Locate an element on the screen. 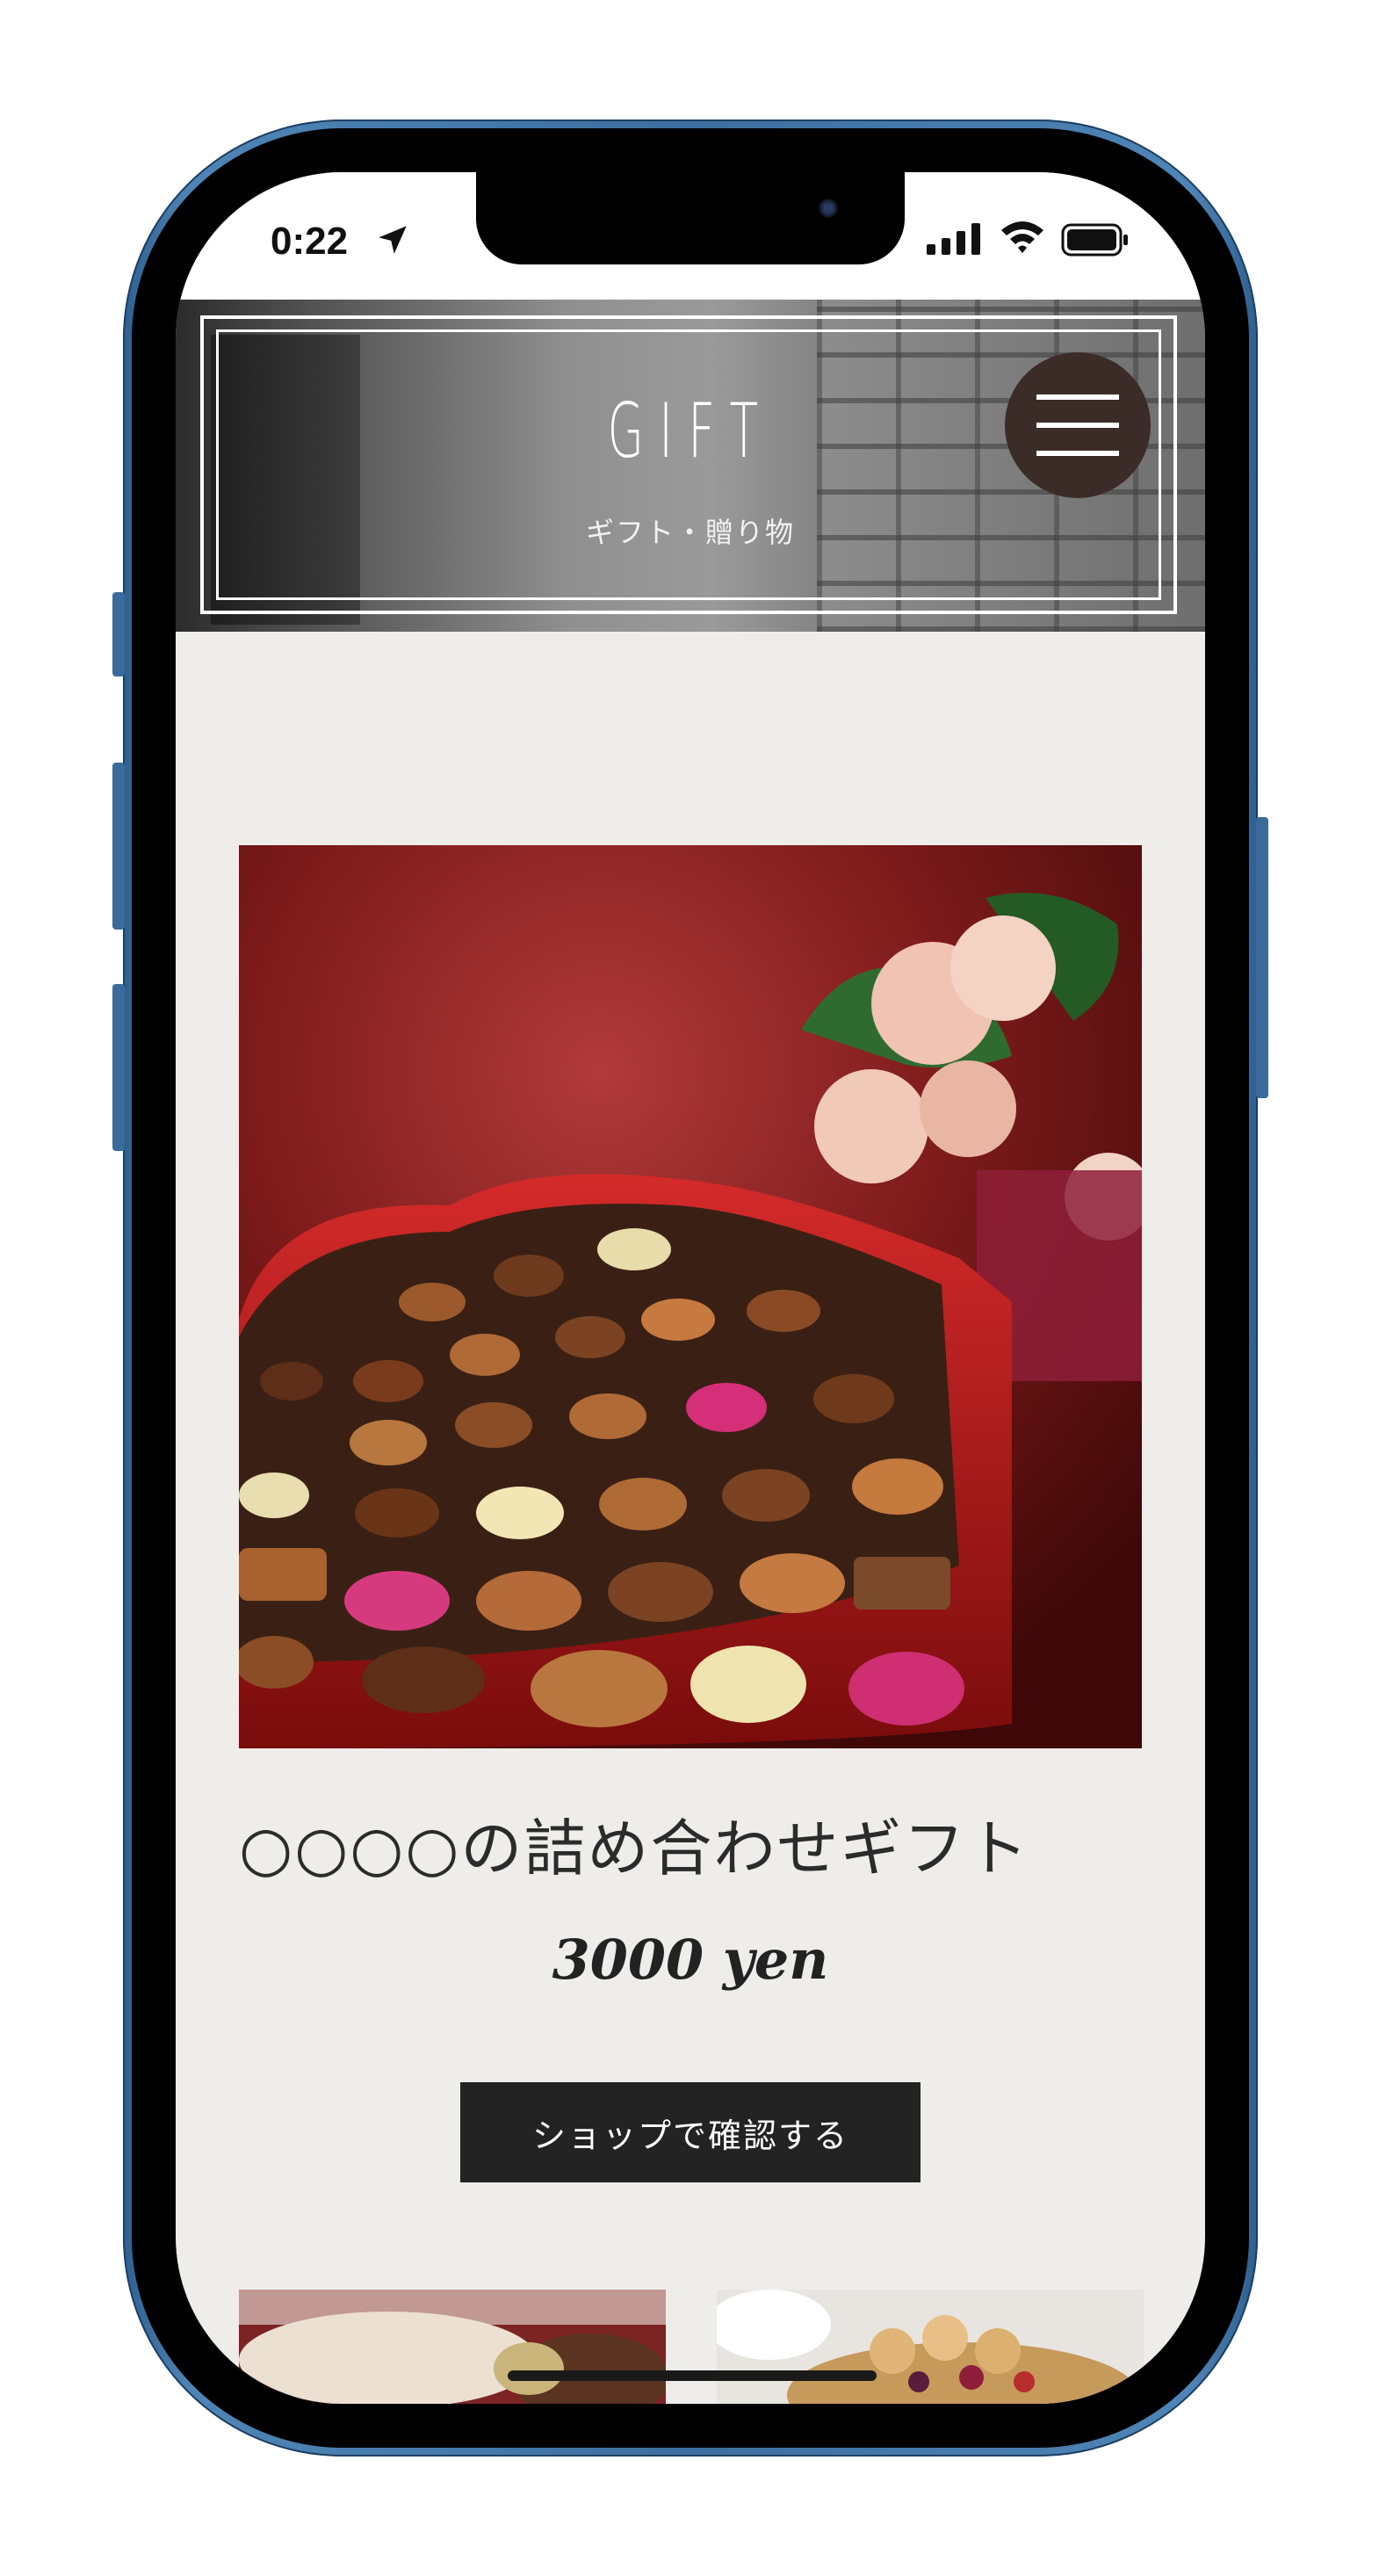 The width and height of the screenshot is (1379, 2576). battery-icon is located at coordinates (1094, 240).